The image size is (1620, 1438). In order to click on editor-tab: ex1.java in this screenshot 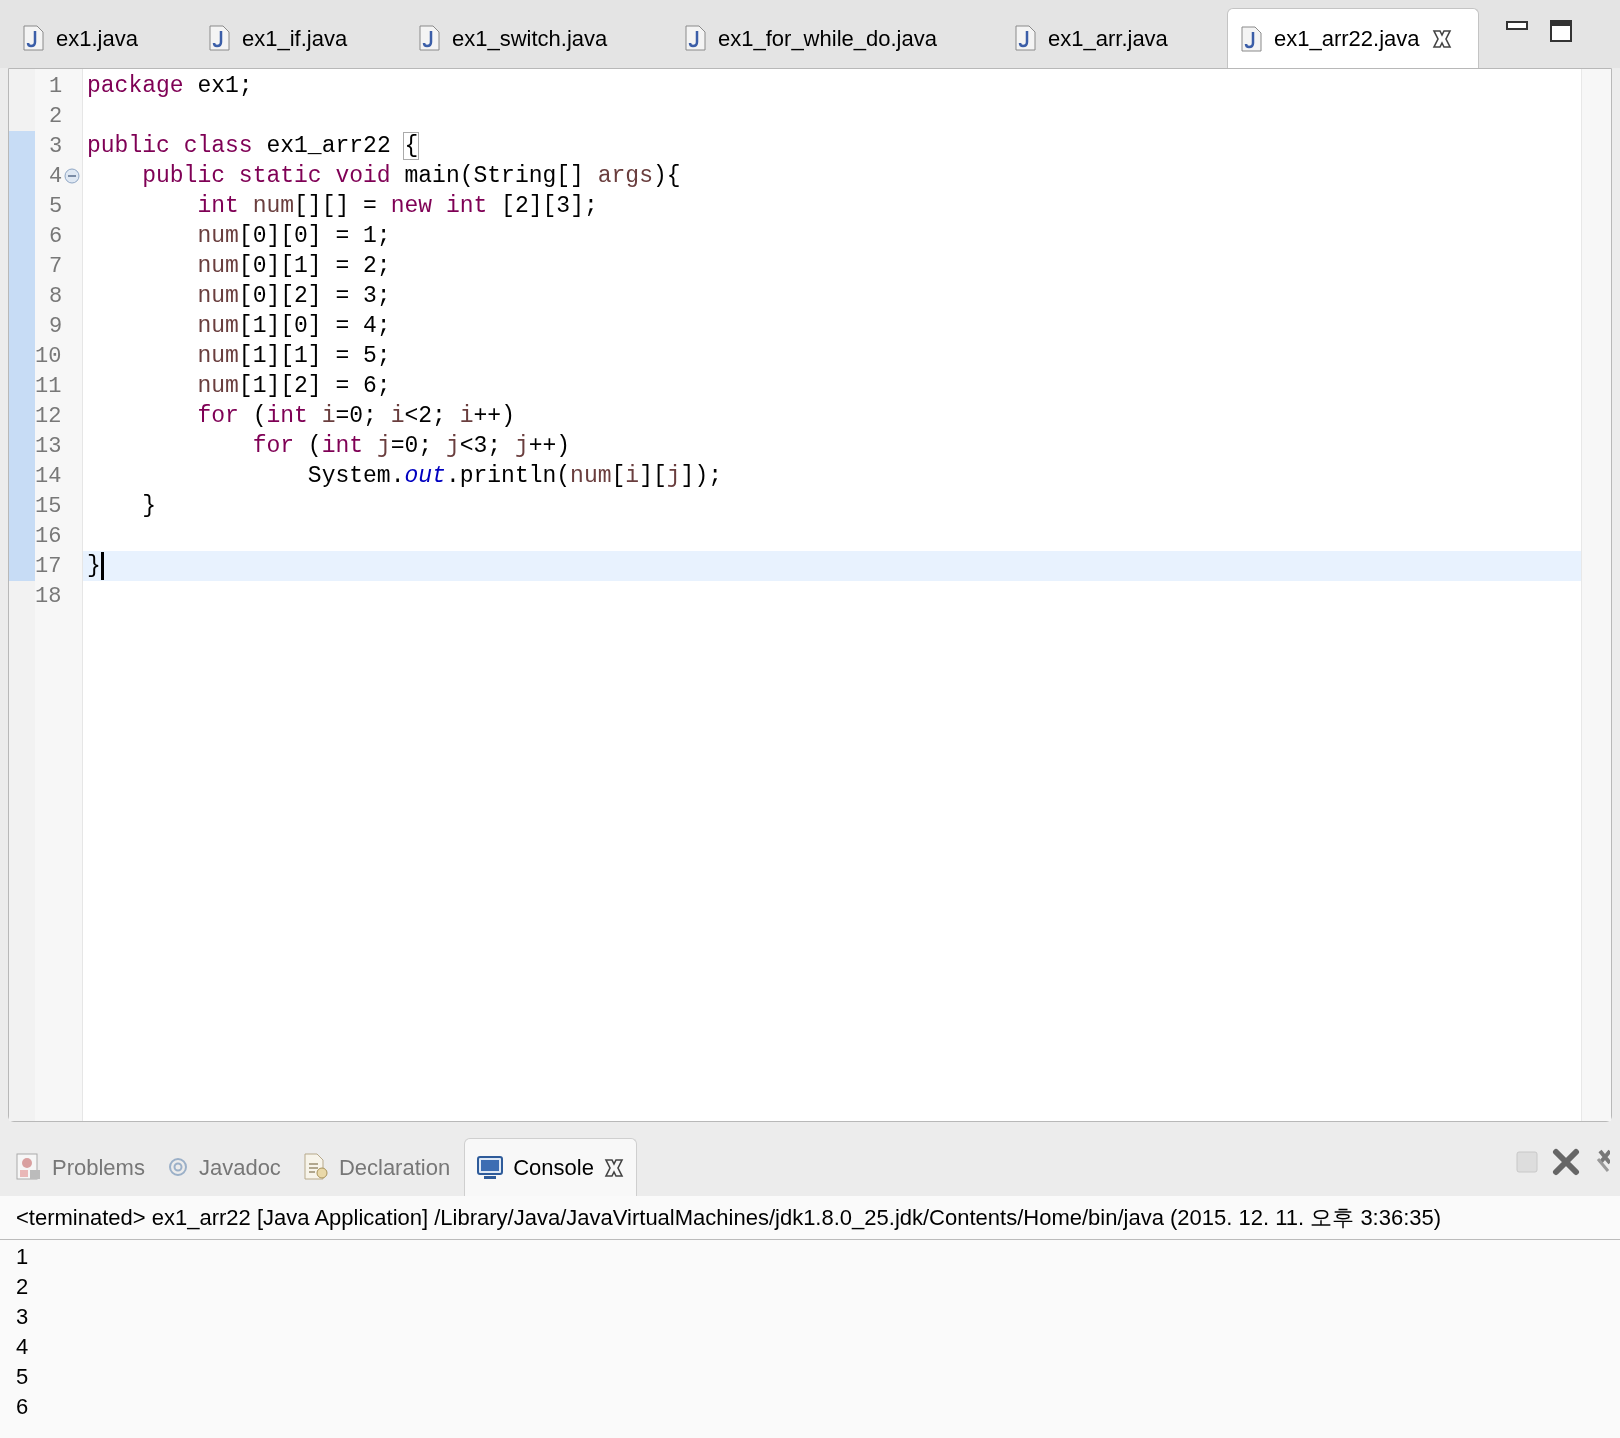, I will do `click(103, 38)`.